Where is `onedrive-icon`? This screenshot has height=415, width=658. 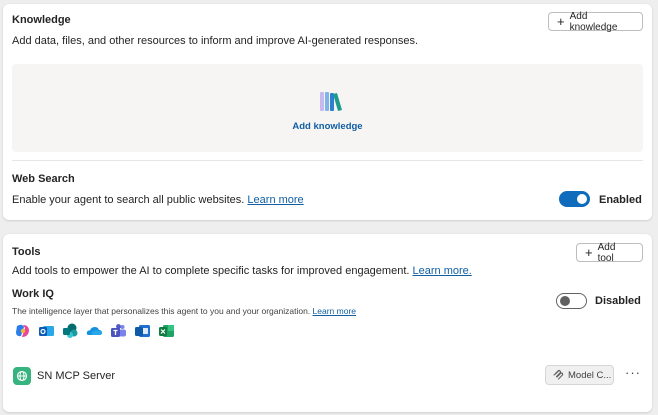 onedrive-icon is located at coordinates (94, 331).